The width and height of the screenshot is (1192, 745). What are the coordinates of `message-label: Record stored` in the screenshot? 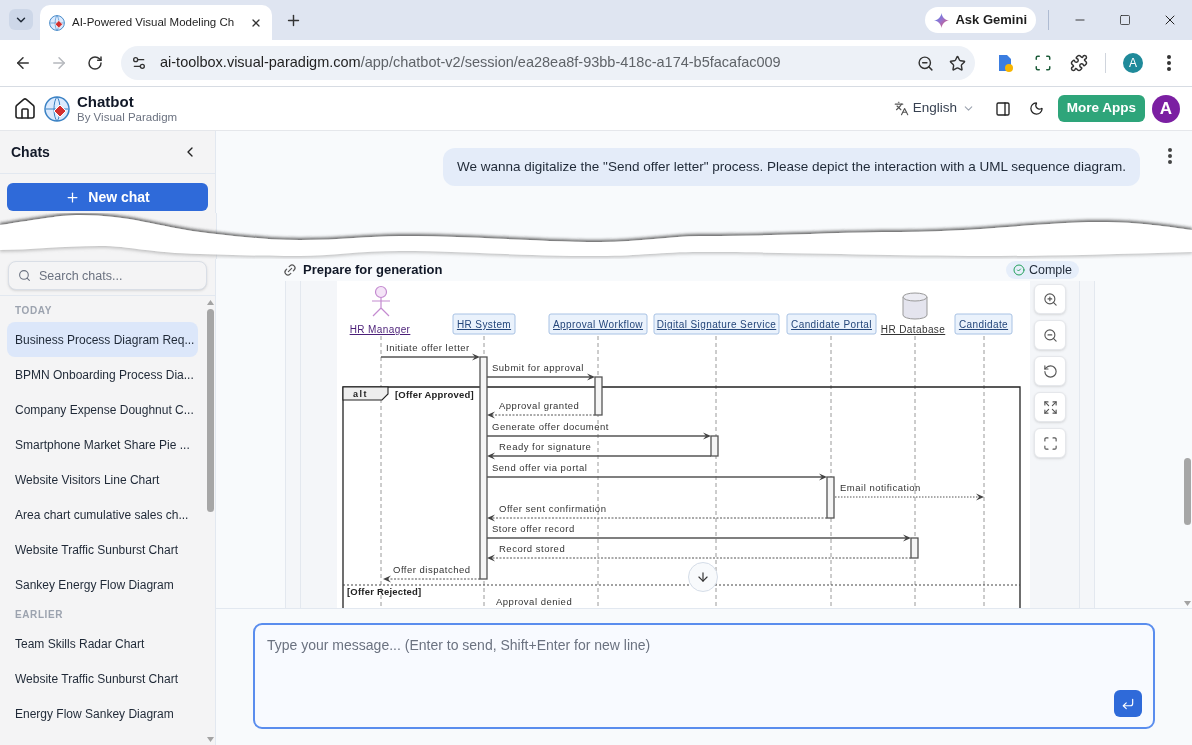 It's located at (532, 548).